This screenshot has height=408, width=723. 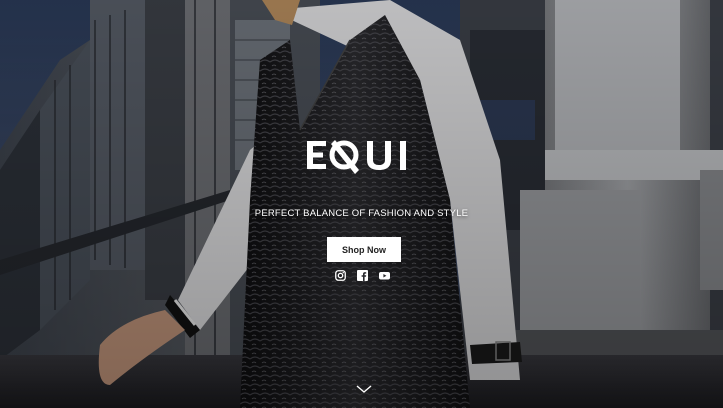 What do you see at coordinates (356, 157) in the screenshot?
I see `equi-logo-mark` at bounding box center [356, 157].